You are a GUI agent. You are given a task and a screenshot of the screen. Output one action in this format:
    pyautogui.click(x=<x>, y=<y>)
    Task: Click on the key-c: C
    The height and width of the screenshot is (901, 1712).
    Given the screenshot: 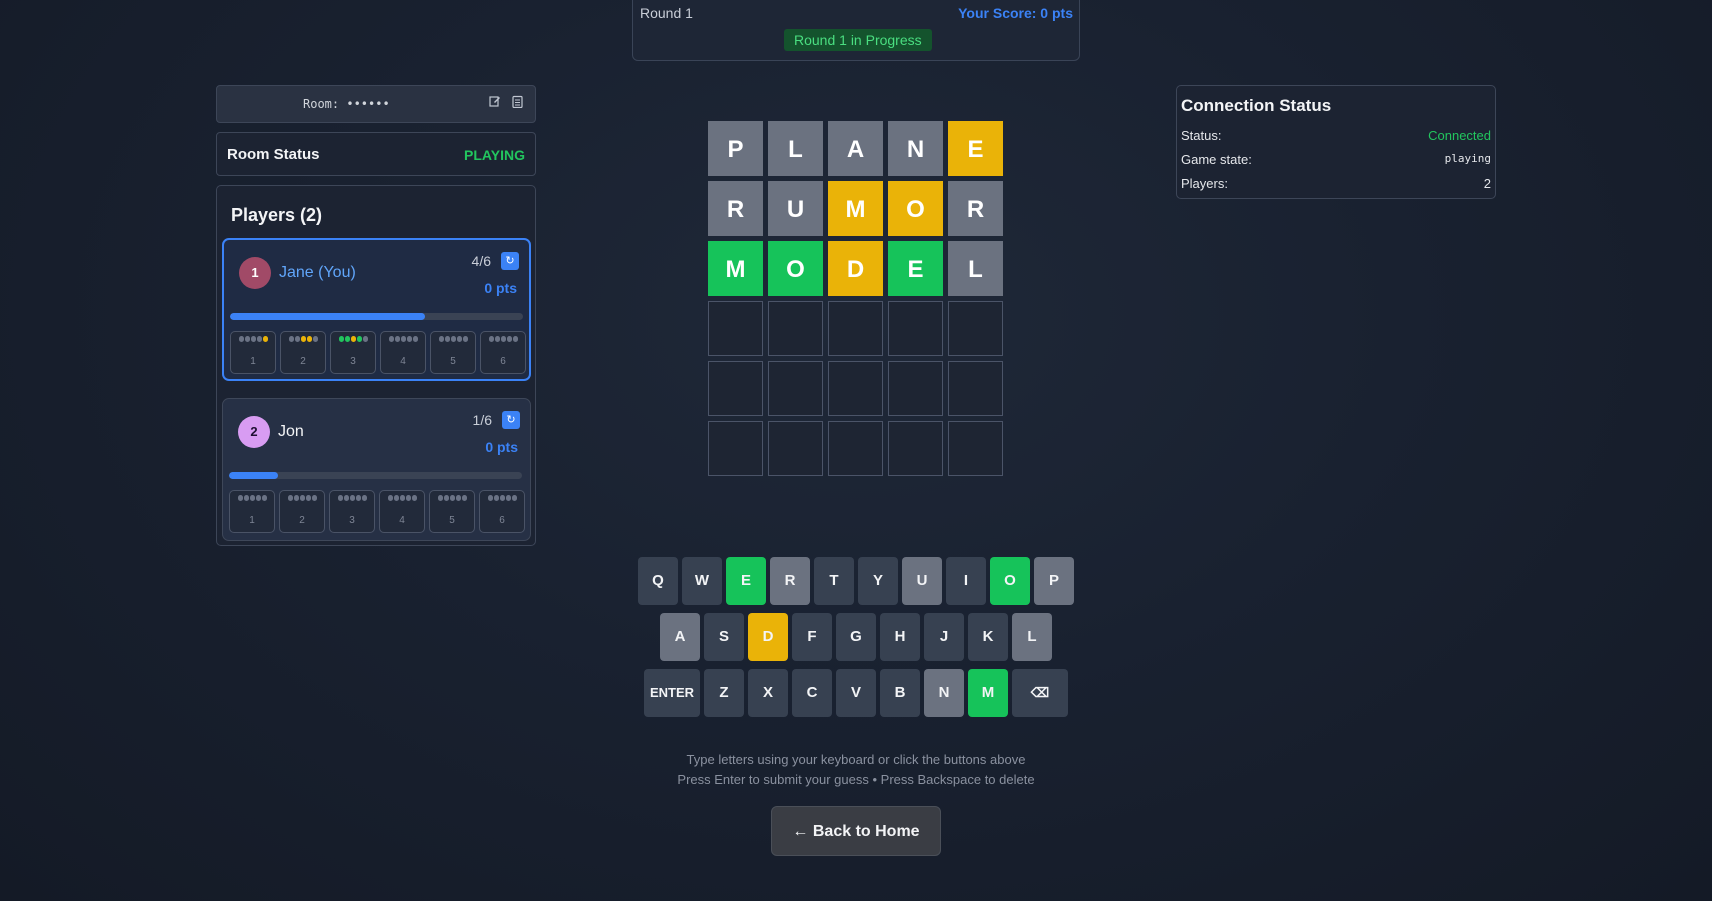 What is the action you would take?
    pyautogui.click(x=812, y=693)
    